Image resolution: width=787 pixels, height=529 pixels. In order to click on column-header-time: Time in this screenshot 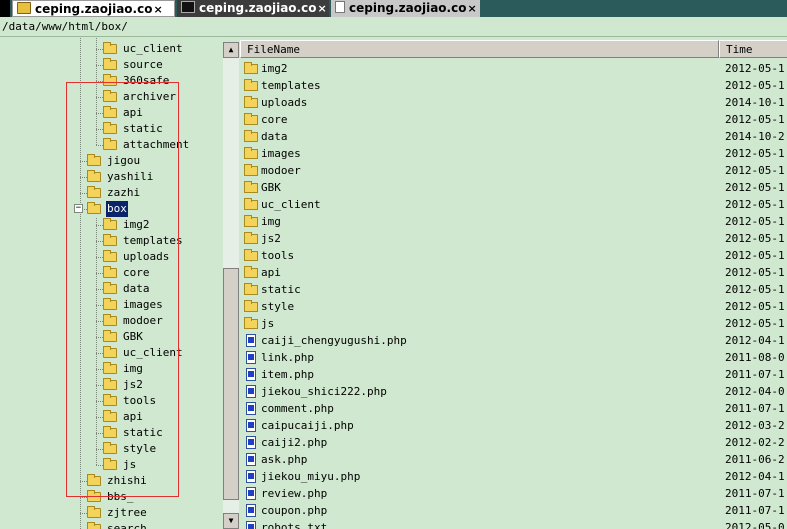, I will do `click(753, 49)`.